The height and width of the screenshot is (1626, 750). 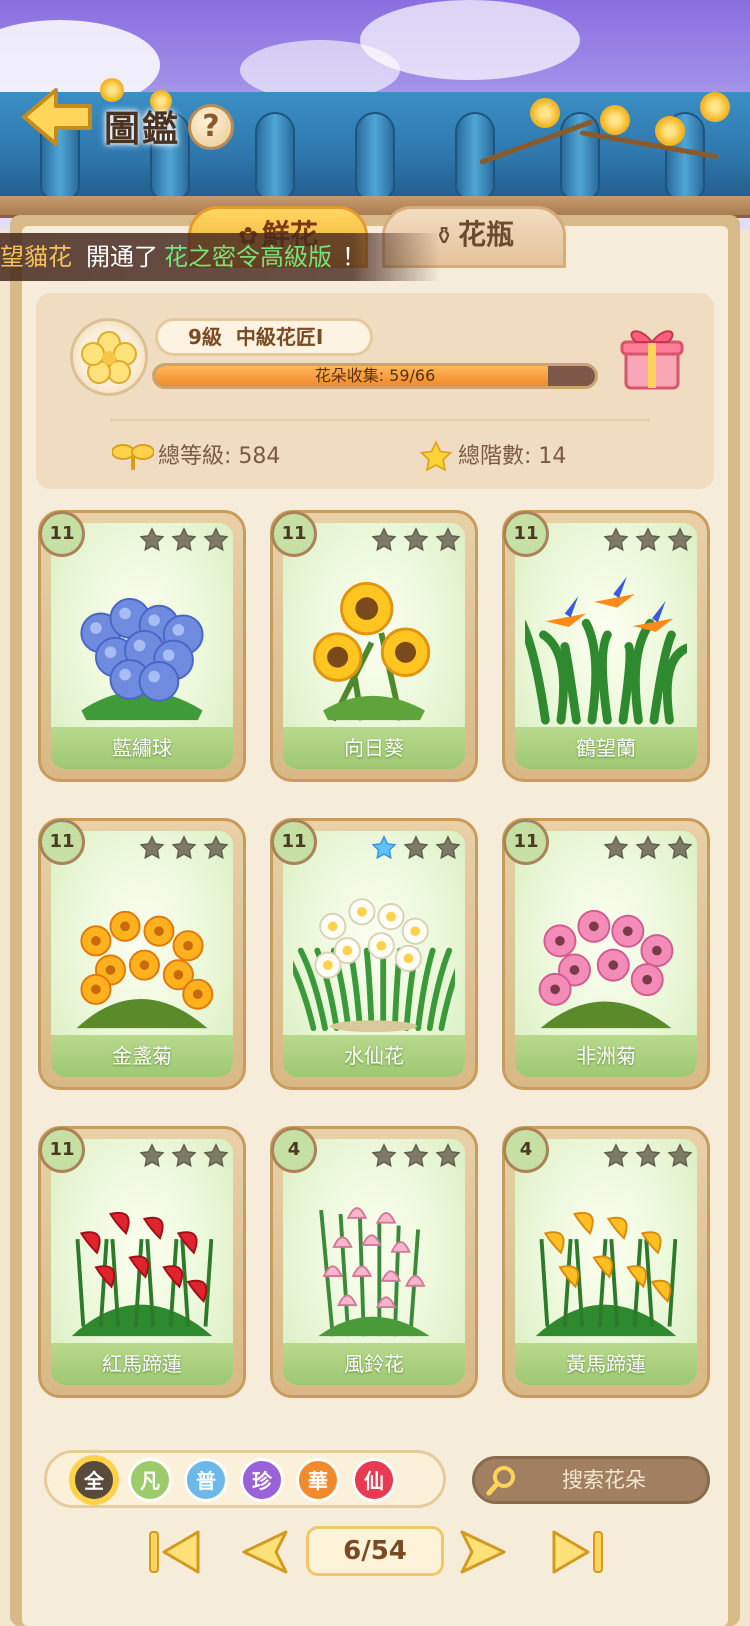 I want to click on card-body: 黃馬蹄蓮, so click(x=606, y=1262).